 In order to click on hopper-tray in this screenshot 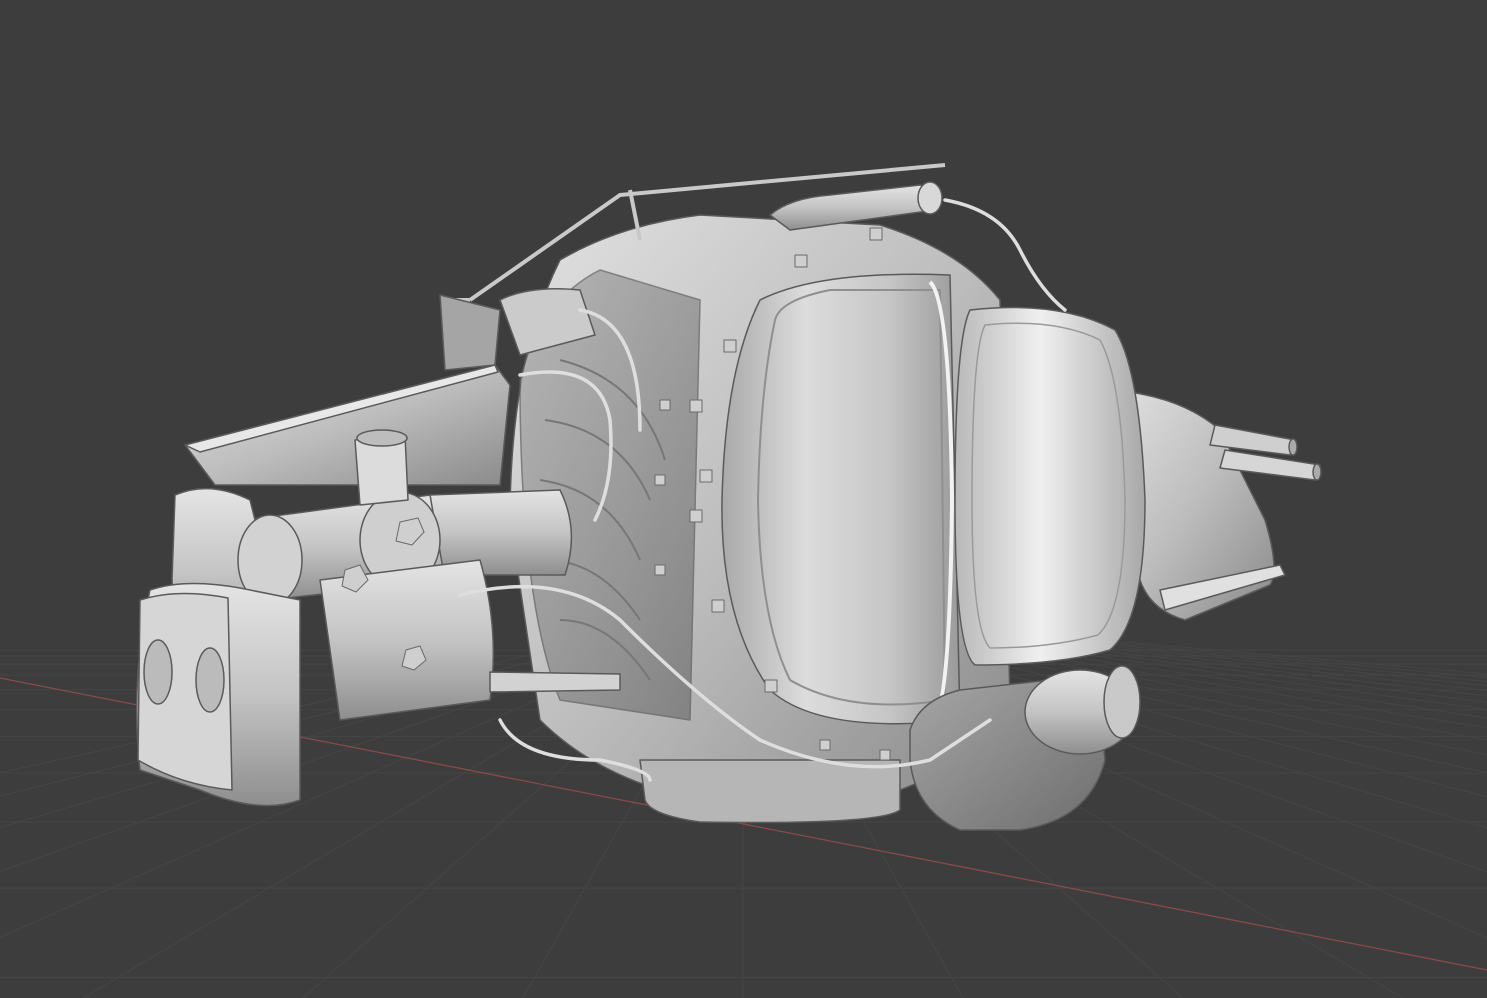, I will do `click(347, 390)`.